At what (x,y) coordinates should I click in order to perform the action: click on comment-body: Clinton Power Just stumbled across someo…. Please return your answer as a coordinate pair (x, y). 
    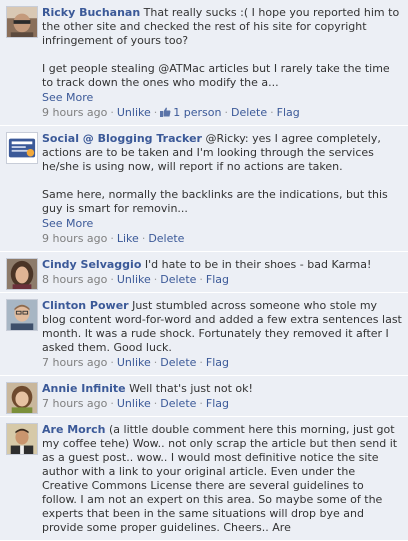
    Looking at the image, I should click on (222, 327).